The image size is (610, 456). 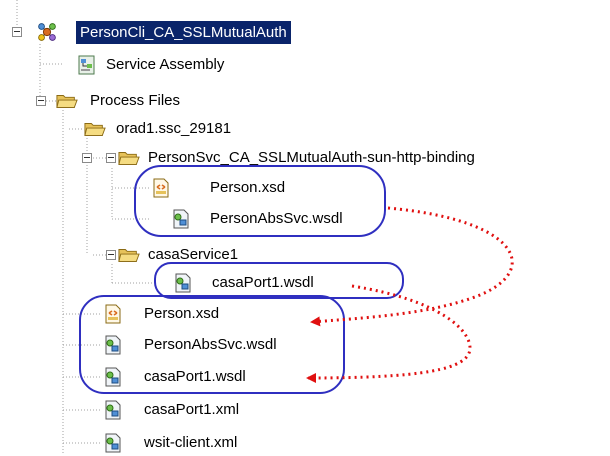 I want to click on tree-node-personsvc-person-xsd: Person.xsd, so click(x=250, y=188).